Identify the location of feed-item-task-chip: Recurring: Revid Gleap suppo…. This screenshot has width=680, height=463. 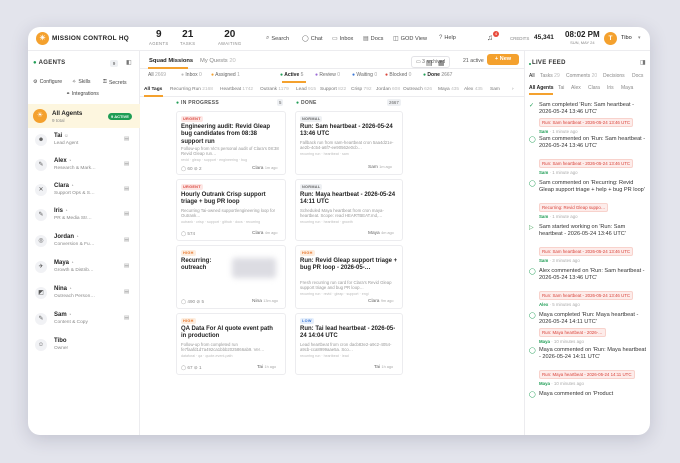
(574, 207).